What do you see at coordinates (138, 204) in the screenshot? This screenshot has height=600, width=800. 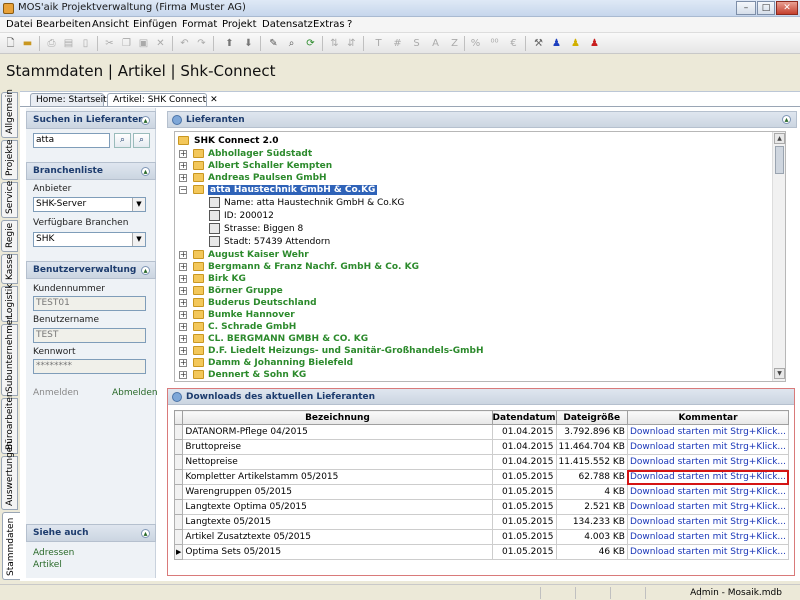 I see `dropdown-arrow-icon: ▼` at bounding box center [138, 204].